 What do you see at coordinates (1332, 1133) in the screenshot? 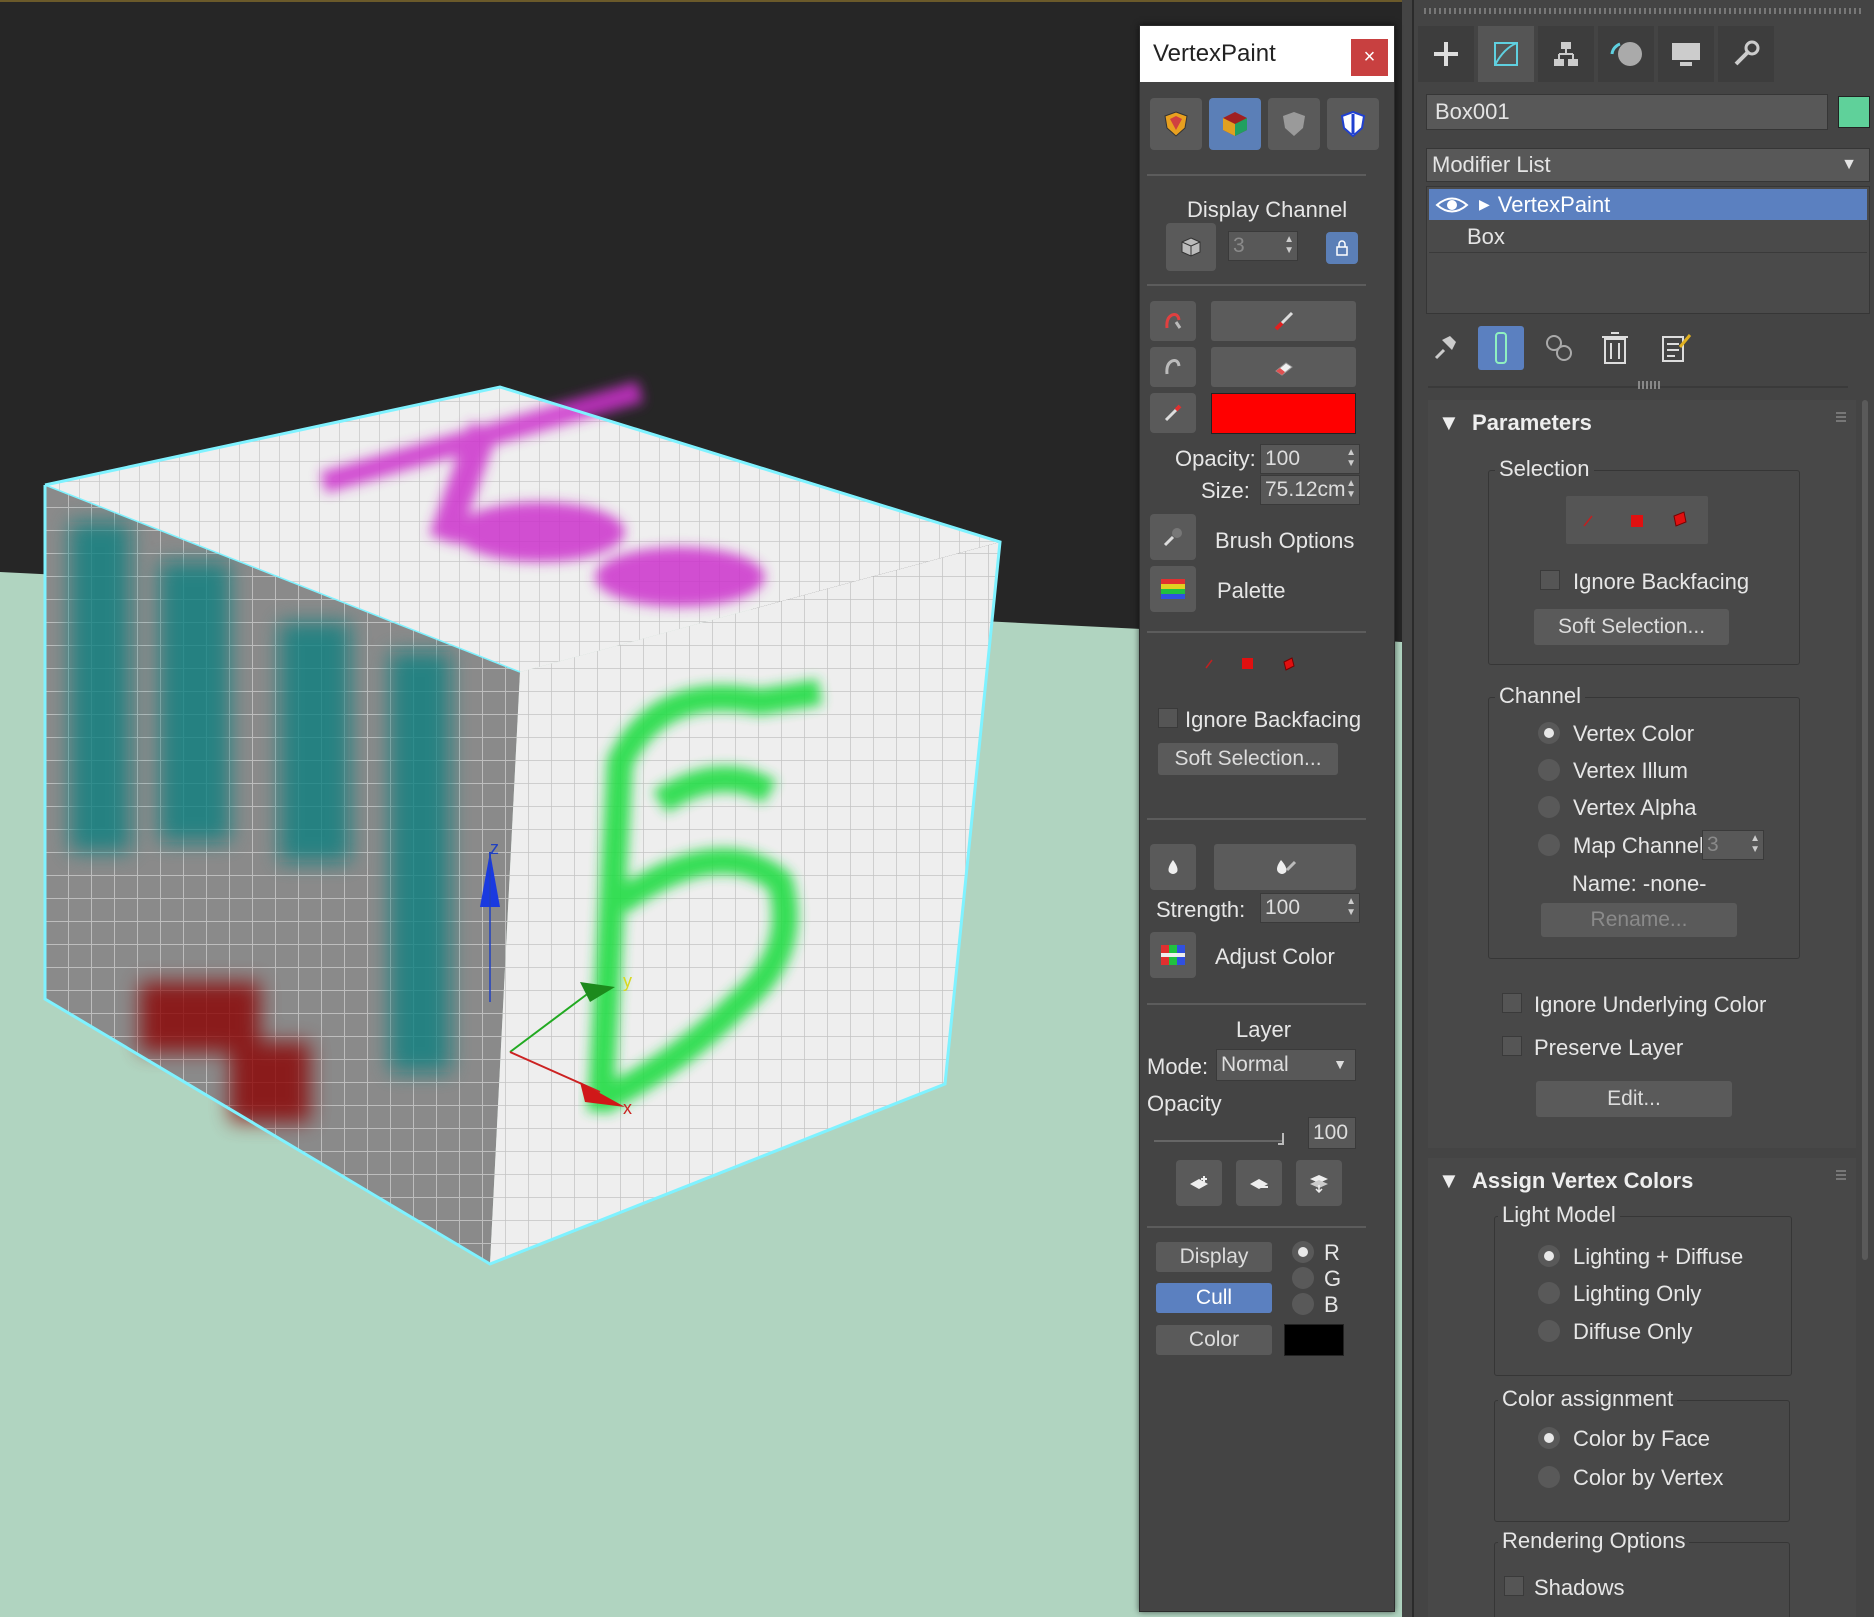
I see `layer-opacity-value: 100` at bounding box center [1332, 1133].